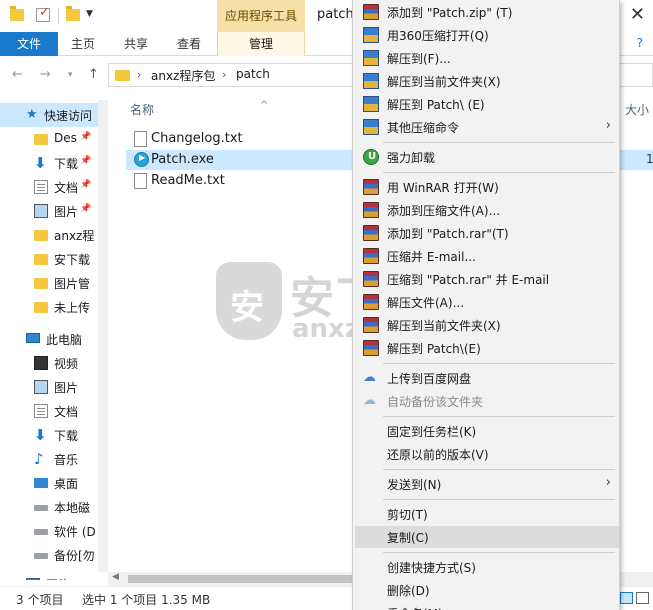 Image resolution: width=653 pixels, height=610 pixels. What do you see at coordinates (54, 576) in the screenshot?
I see `nav-item-network: 网络` at bounding box center [54, 576].